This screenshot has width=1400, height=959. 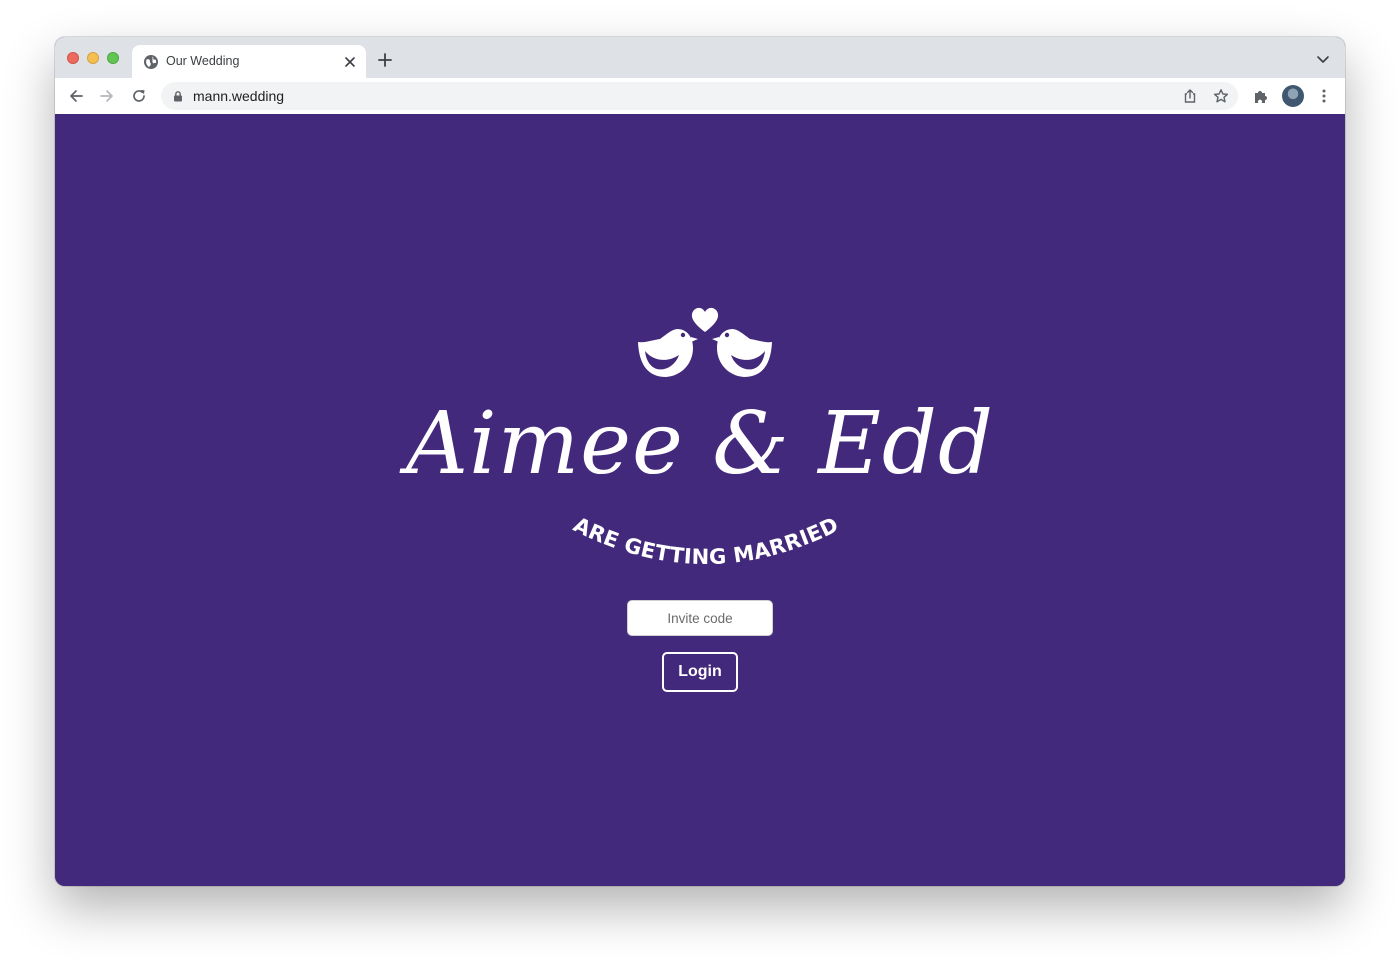 I want to click on share-icon, so click(x=1190, y=96).